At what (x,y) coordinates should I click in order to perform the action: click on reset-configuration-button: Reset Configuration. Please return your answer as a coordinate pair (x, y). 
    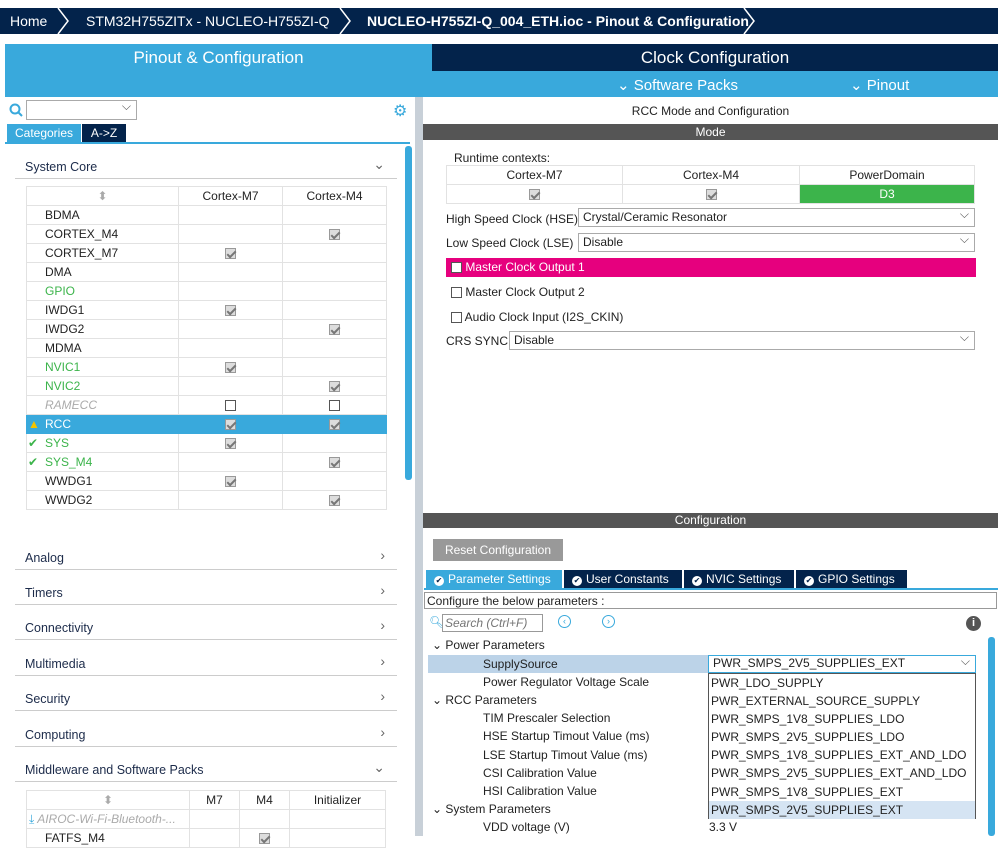
    Looking at the image, I should click on (498, 550).